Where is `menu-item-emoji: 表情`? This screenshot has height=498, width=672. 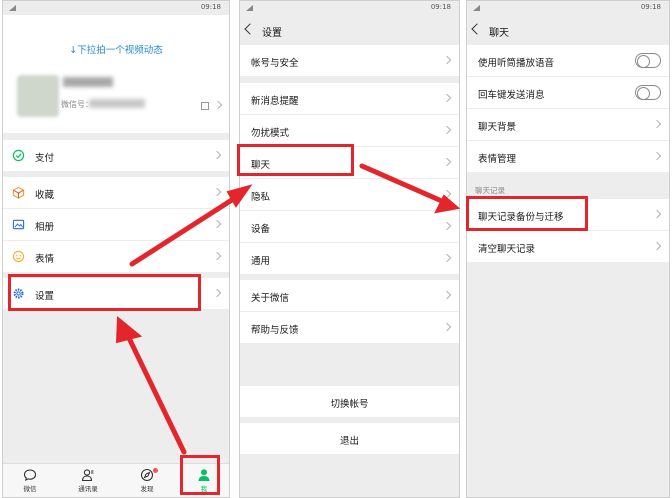 menu-item-emoji: 表情 is located at coordinates (116, 257).